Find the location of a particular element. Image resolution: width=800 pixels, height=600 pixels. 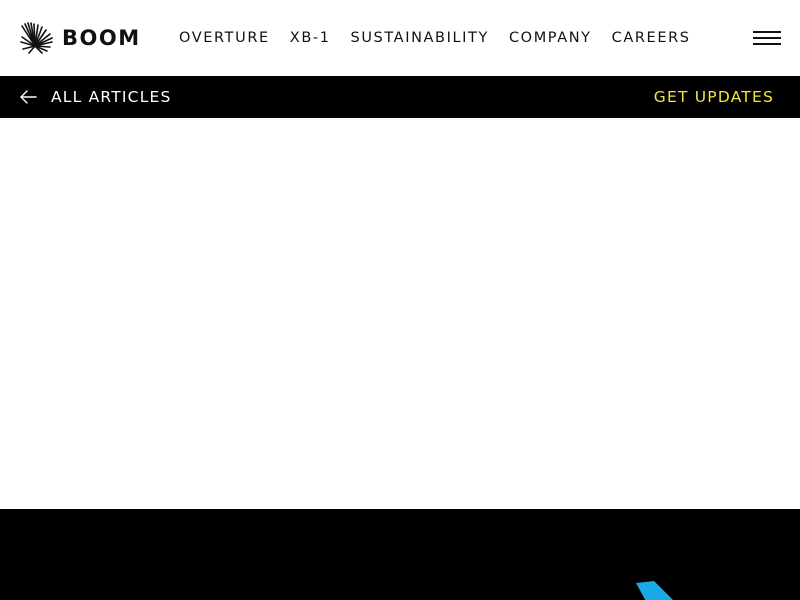

nav-item-sustainability: SUSTAINABILITY is located at coordinates (420, 38).